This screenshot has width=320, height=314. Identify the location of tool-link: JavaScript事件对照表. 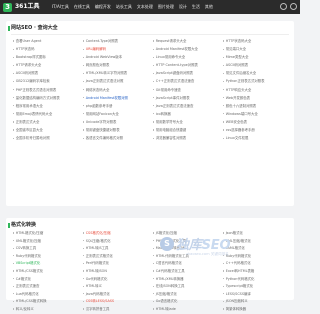
(186, 99).